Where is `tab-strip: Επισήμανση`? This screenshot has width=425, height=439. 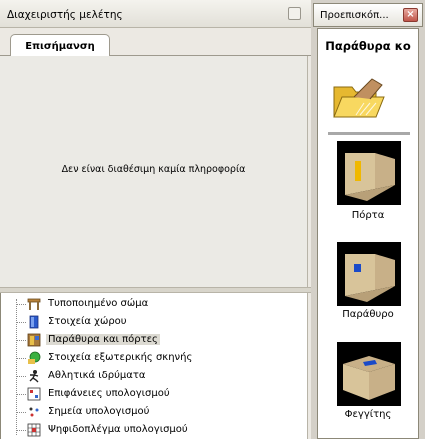 tab-strip: Επισήμανση is located at coordinates (155, 42).